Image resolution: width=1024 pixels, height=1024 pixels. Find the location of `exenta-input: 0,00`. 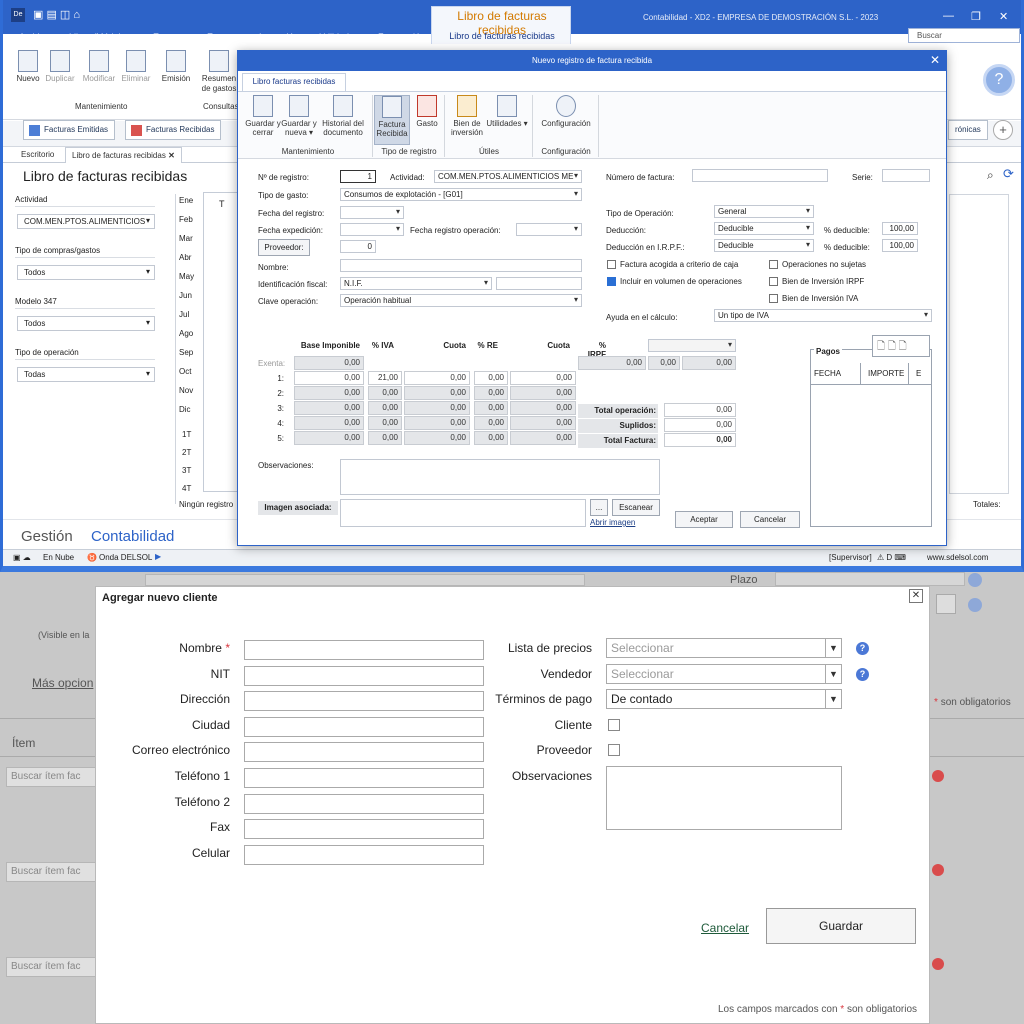

exenta-input: 0,00 is located at coordinates (329, 363).